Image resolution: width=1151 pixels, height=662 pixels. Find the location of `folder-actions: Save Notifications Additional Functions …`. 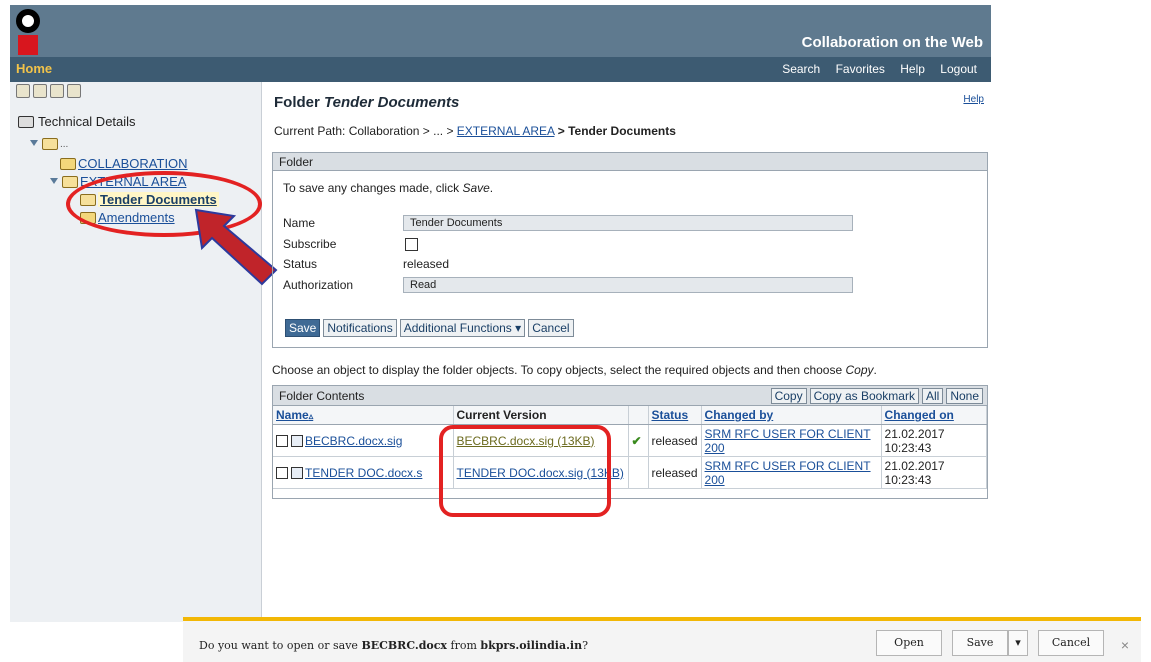

folder-actions: Save Notifications Additional Functions … is located at coordinates (429, 328).